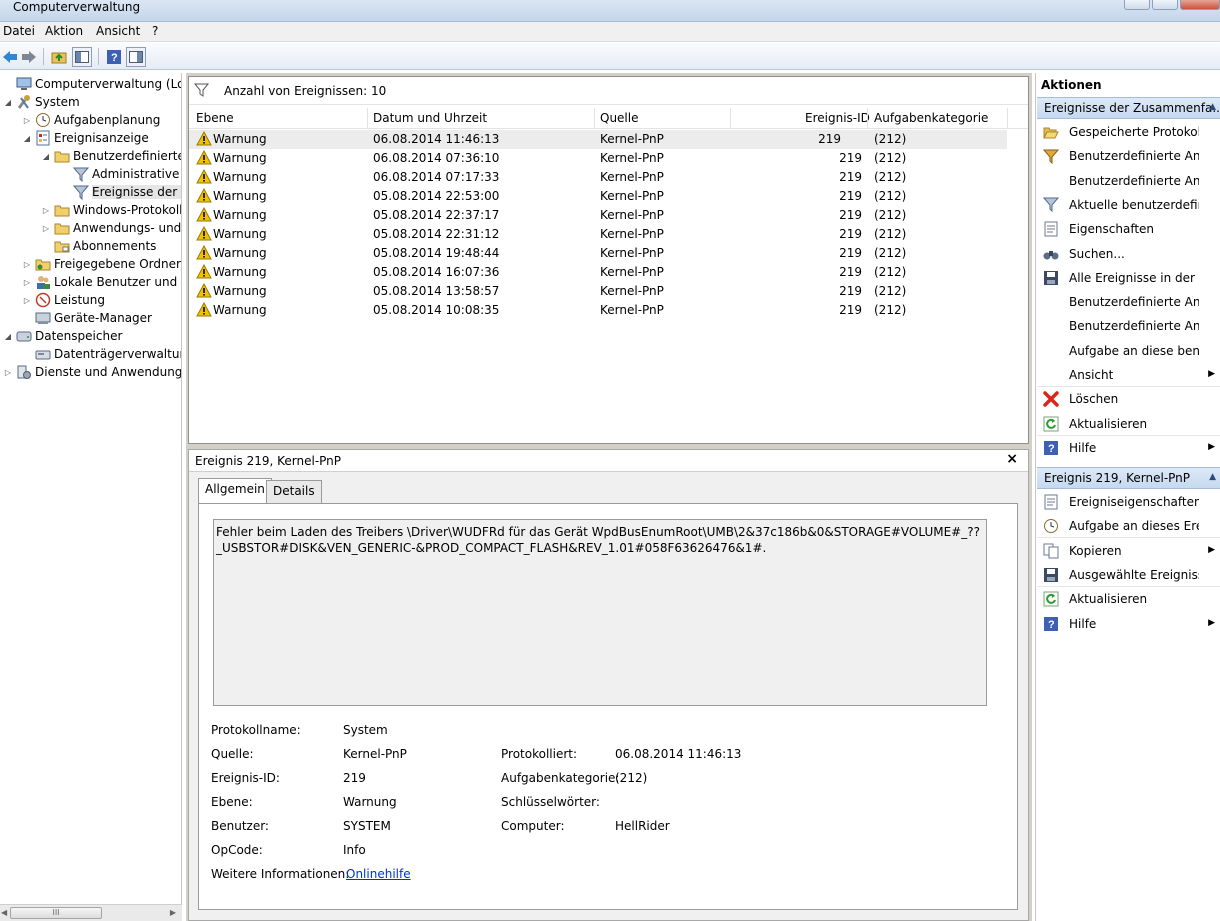 The height and width of the screenshot is (921, 1220). Describe the element at coordinates (204, 139) in the screenshot. I see `warning-icon` at that location.